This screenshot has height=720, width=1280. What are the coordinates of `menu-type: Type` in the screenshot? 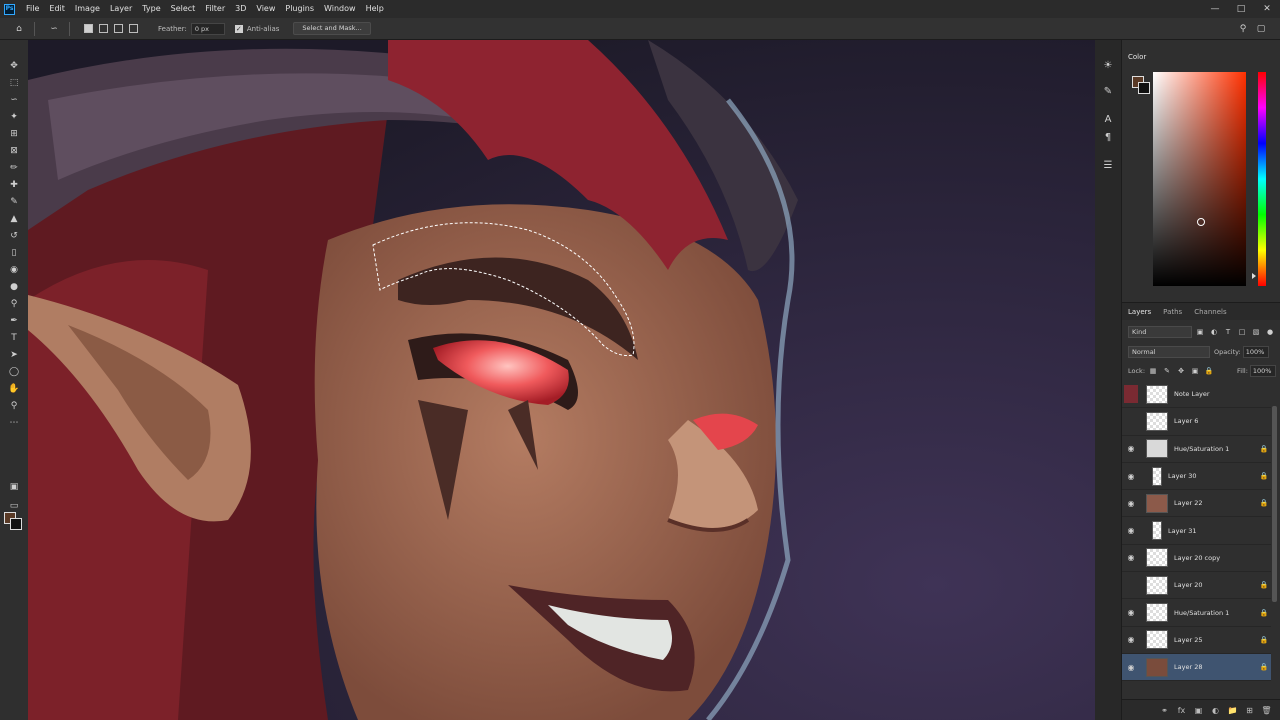 It's located at (151, 9).